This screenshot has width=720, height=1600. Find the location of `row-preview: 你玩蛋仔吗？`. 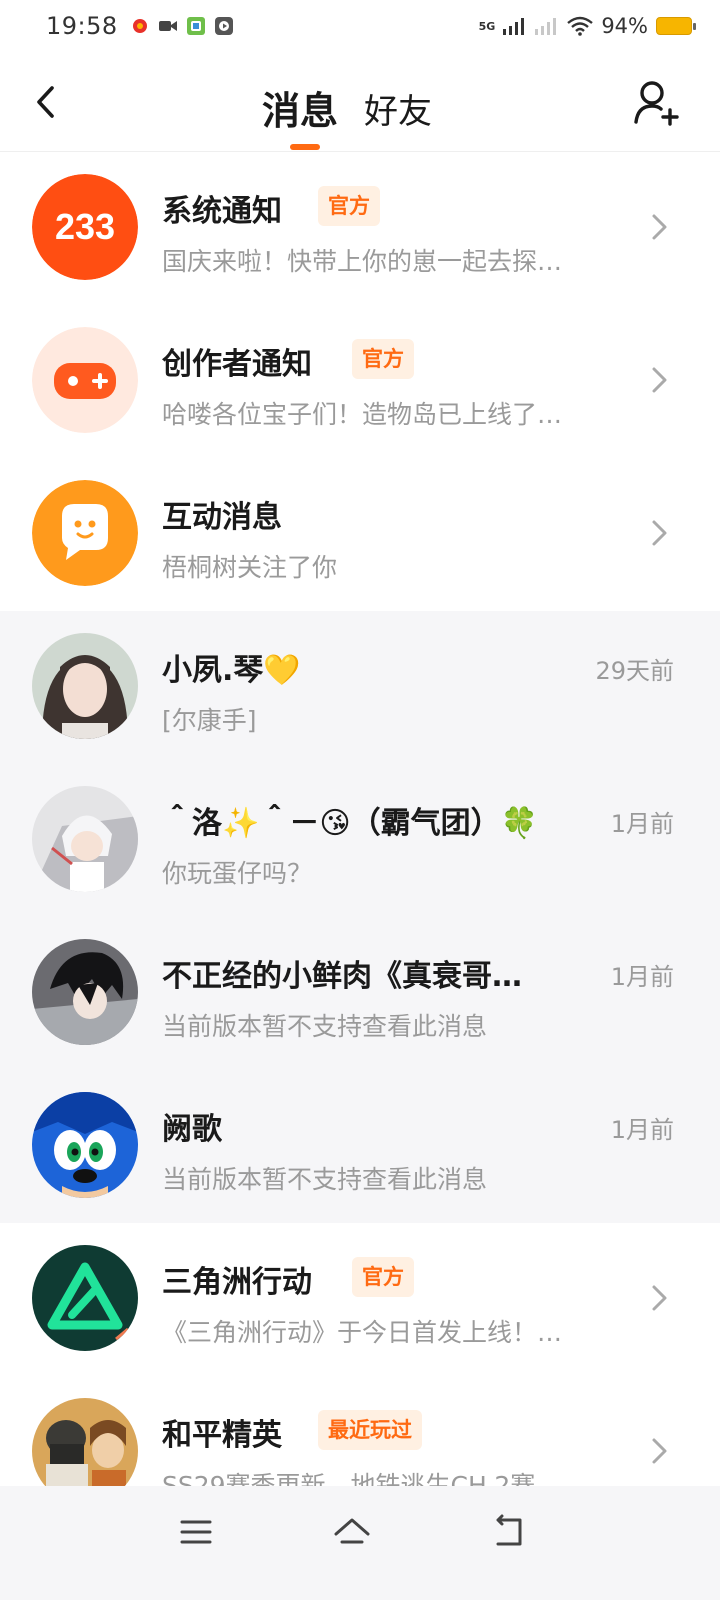

row-preview: 你玩蛋仔吗？ is located at coordinates (237, 873).